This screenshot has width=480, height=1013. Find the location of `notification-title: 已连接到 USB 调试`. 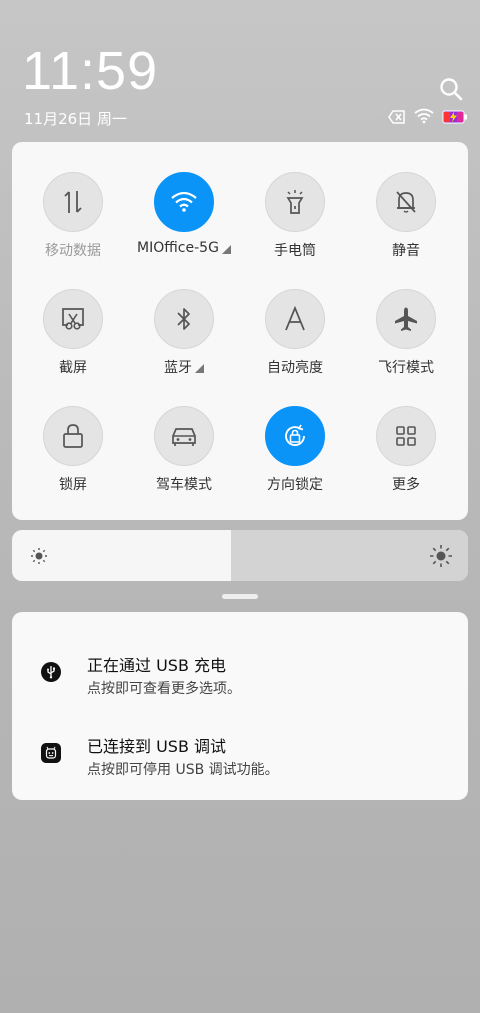

notification-title: 已连接到 USB 调试 is located at coordinates (157, 746).